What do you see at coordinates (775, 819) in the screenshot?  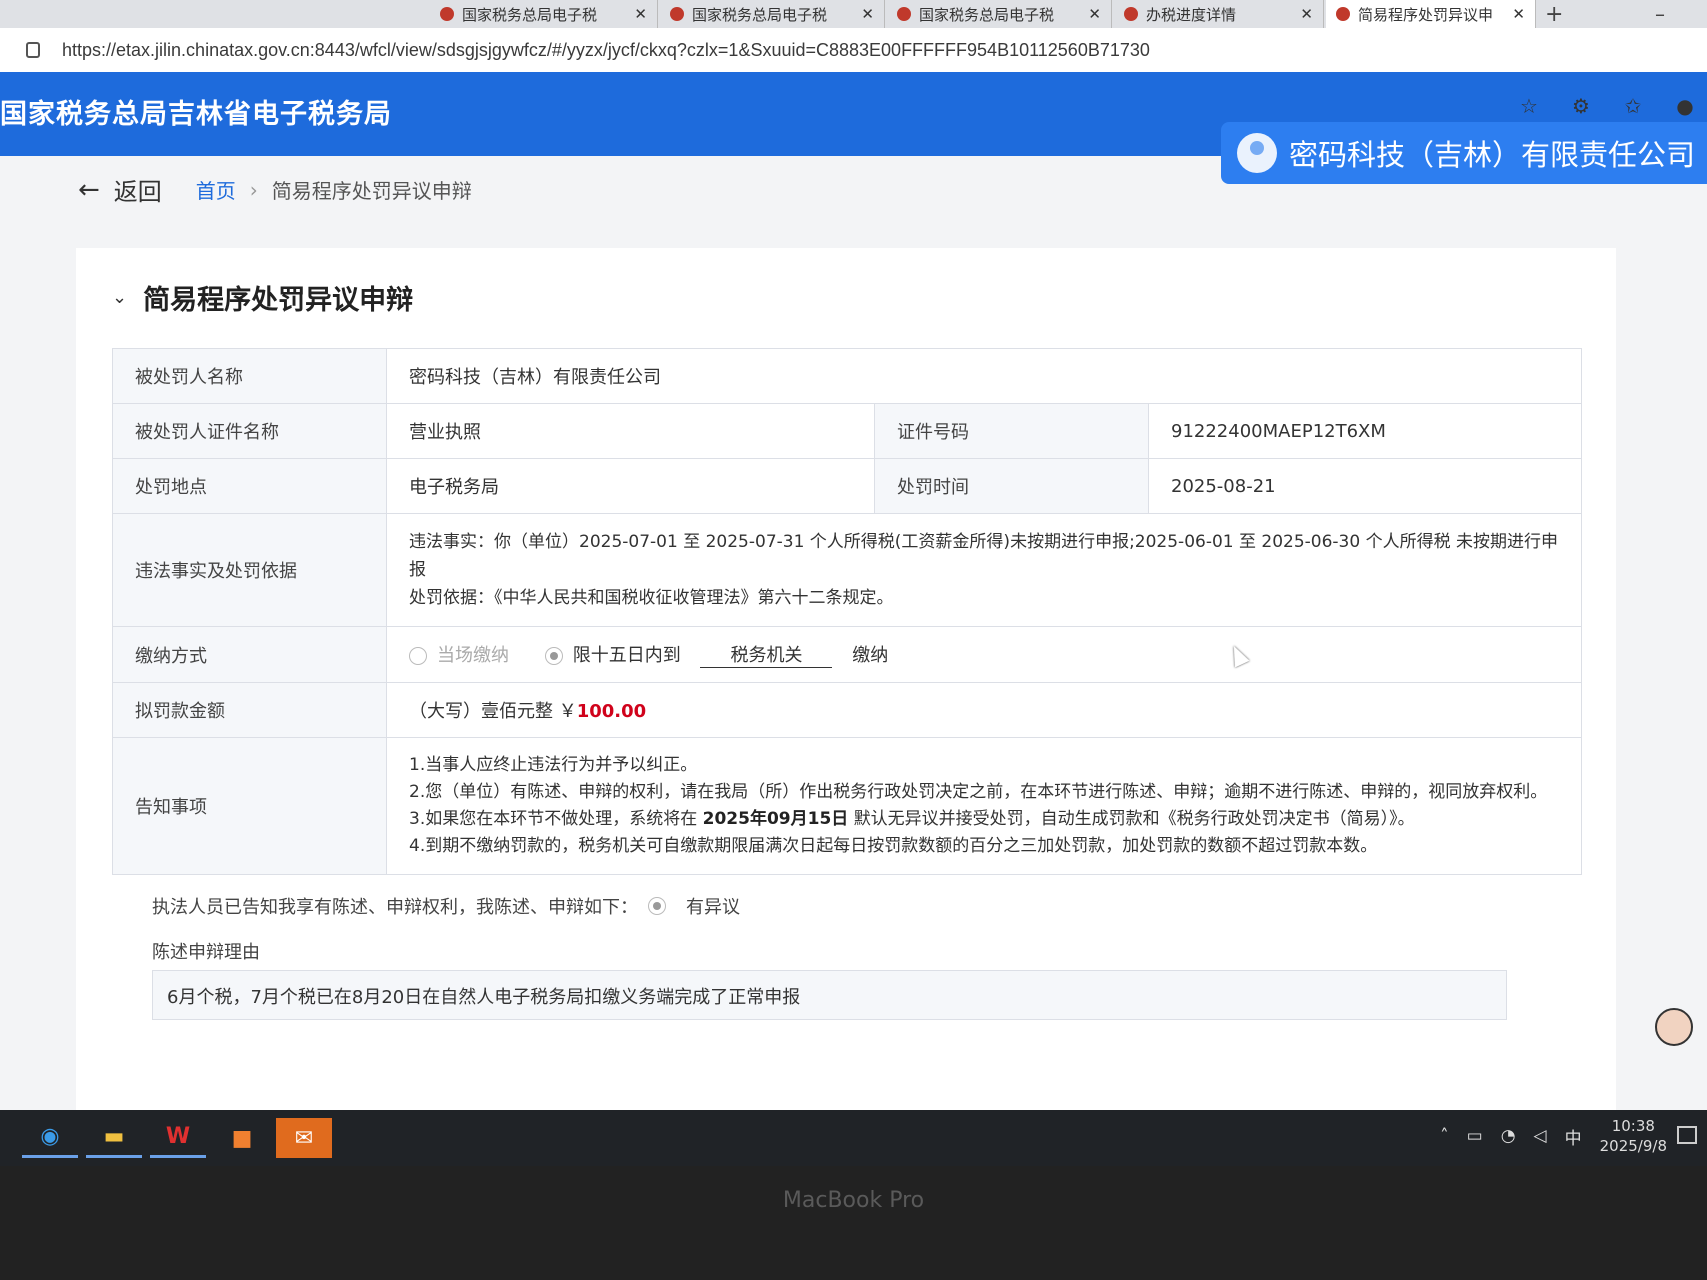 I see `deadline-date: 2025年09月15日` at bounding box center [775, 819].